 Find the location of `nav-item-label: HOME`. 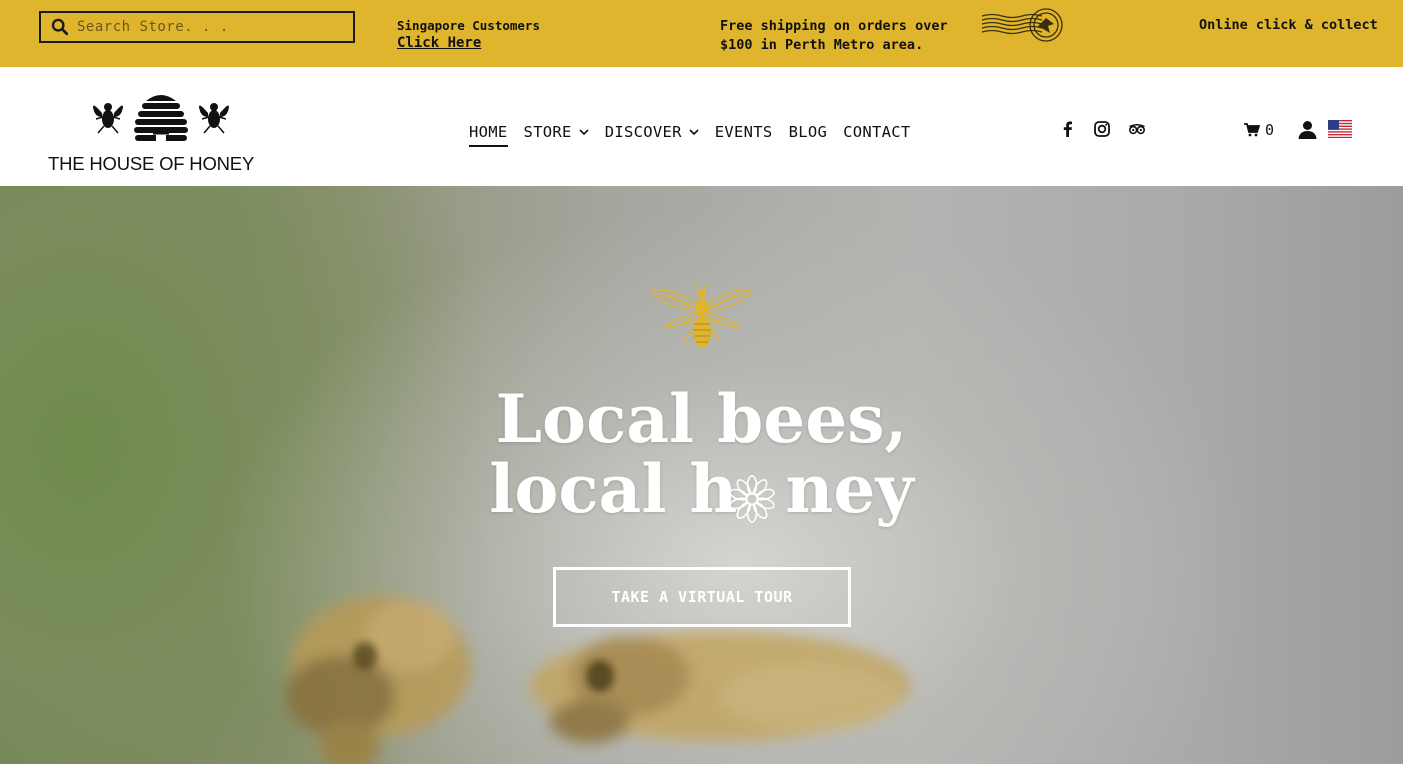

nav-item-label: HOME is located at coordinates (488, 132).